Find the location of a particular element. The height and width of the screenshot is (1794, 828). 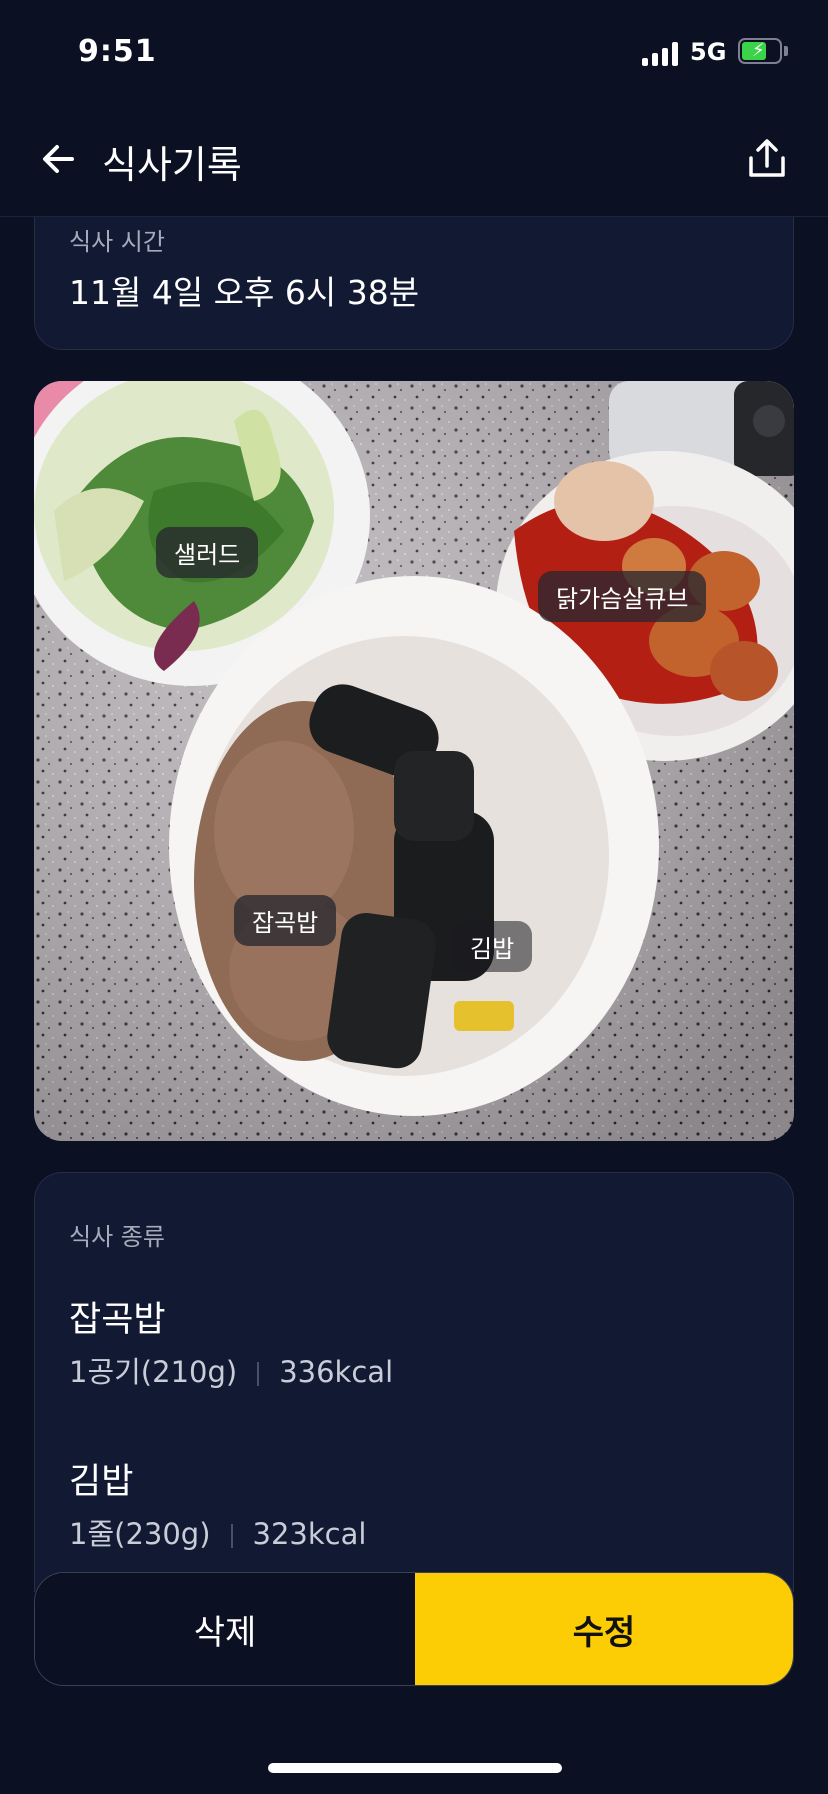

edit-button: 수정 is located at coordinates (604, 1629).